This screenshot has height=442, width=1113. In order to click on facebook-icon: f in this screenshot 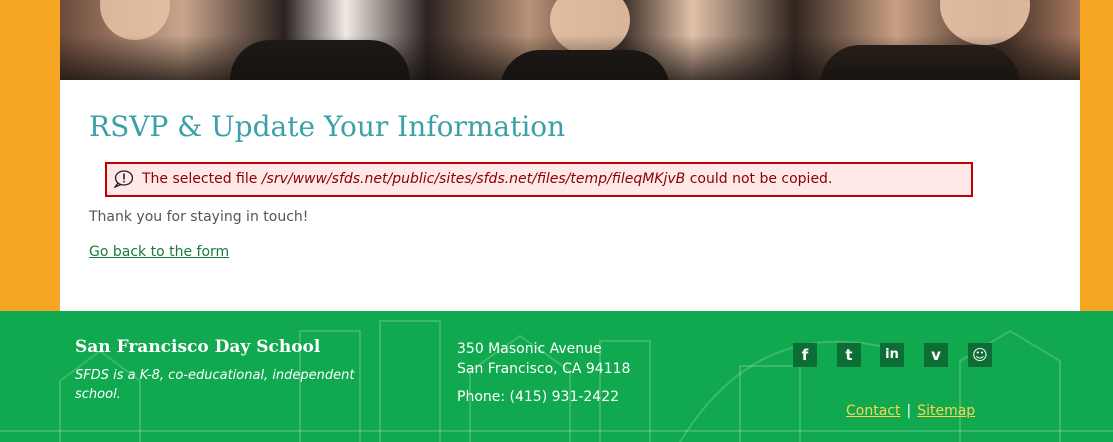, I will do `click(805, 355)`.